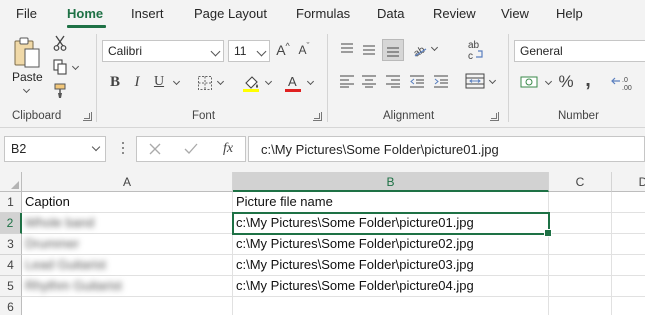 The image size is (645, 315). What do you see at coordinates (434, 47) in the screenshot?
I see `orientation-dropdown-icon` at bounding box center [434, 47].